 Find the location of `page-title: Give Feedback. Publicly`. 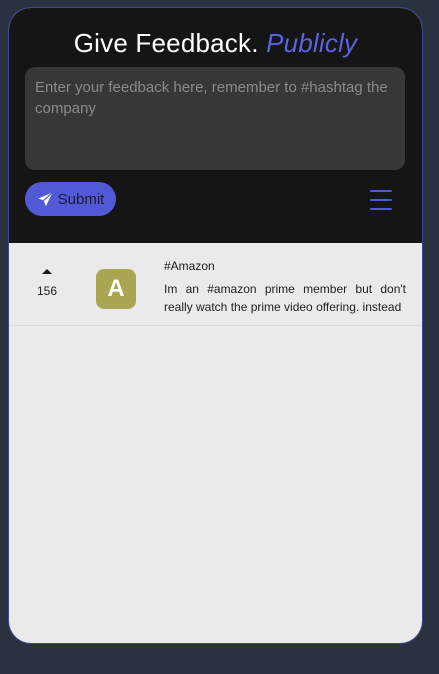

page-title: Give Feedback. Publicly is located at coordinates (215, 43).